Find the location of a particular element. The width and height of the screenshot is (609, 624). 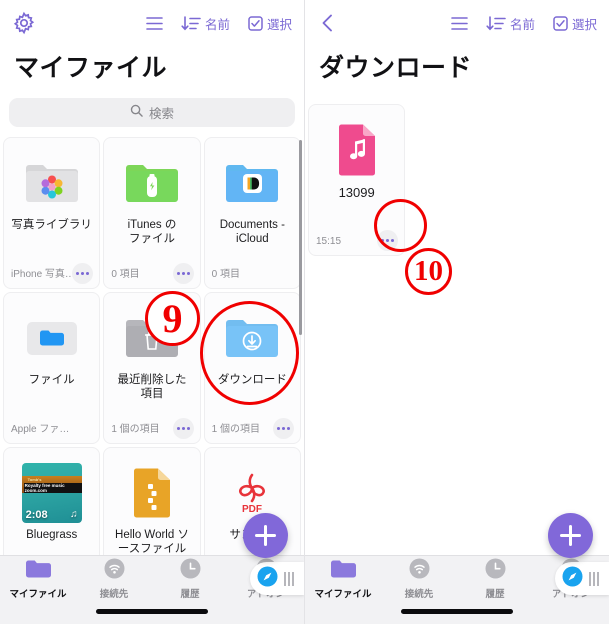

page-title: ダウンロード is located at coordinates (396, 68).